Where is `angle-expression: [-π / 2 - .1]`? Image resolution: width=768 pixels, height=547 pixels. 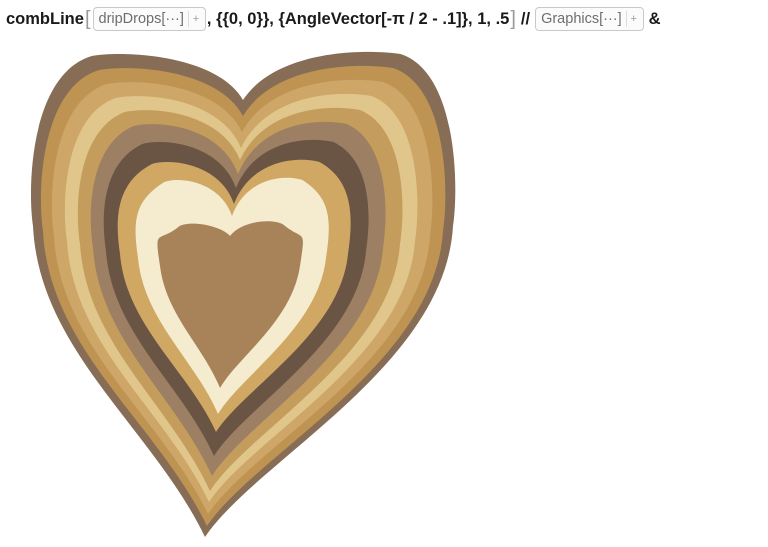
angle-expression: [-π / 2 - .1] is located at coordinates (421, 18).